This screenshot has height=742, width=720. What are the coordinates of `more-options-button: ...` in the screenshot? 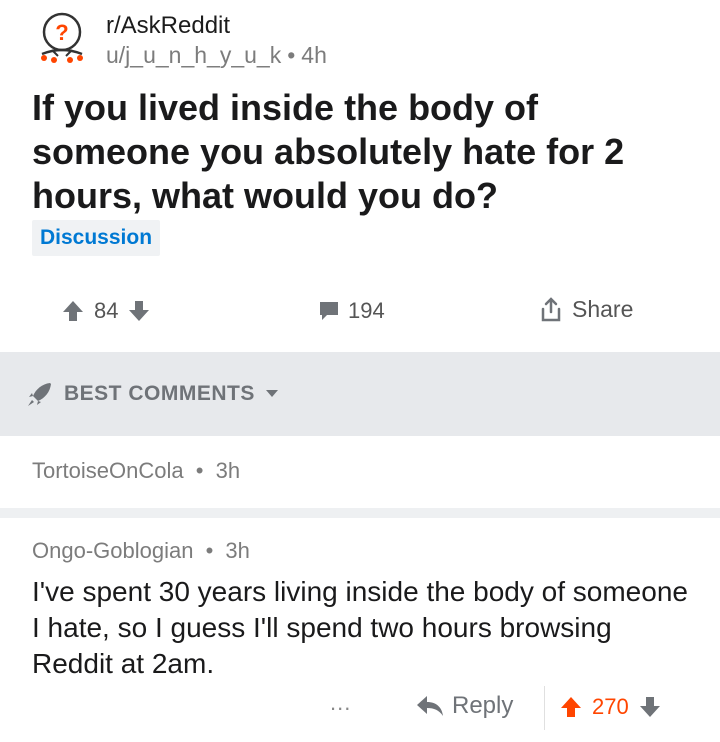 It's located at (340, 703).